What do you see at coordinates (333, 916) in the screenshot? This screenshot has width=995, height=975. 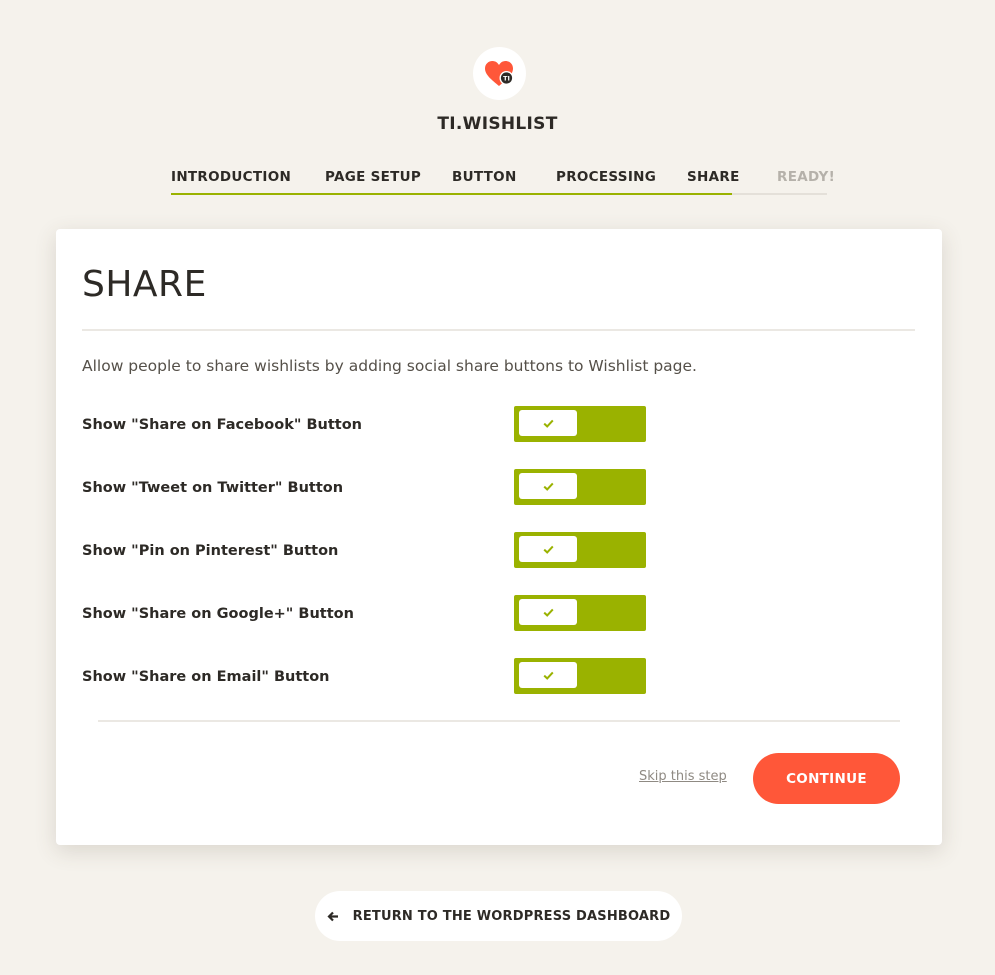 I see `arrow-left-icon` at bounding box center [333, 916].